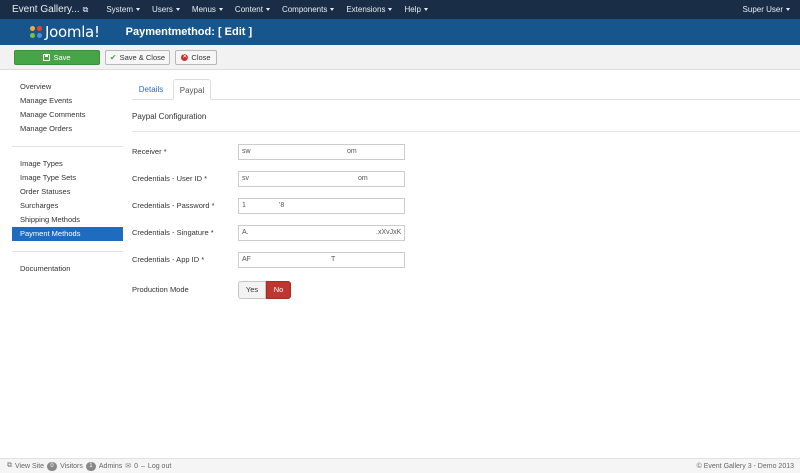 This screenshot has width=800, height=473. I want to click on form-row-password: Credentials - Password * 1 '8, so click(282, 206).